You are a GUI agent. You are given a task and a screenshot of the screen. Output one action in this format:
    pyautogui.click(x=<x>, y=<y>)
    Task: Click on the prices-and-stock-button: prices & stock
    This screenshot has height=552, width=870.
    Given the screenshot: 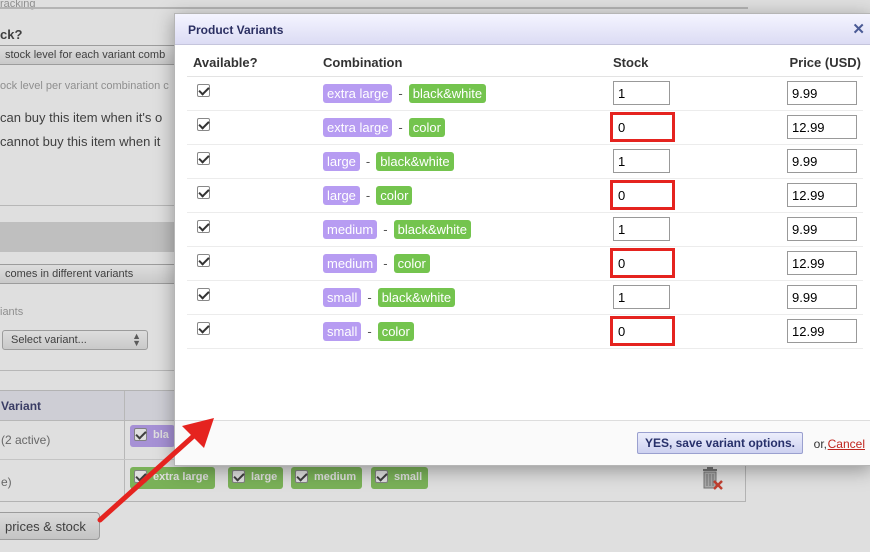 What is the action you would take?
    pyautogui.click(x=50, y=526)
    